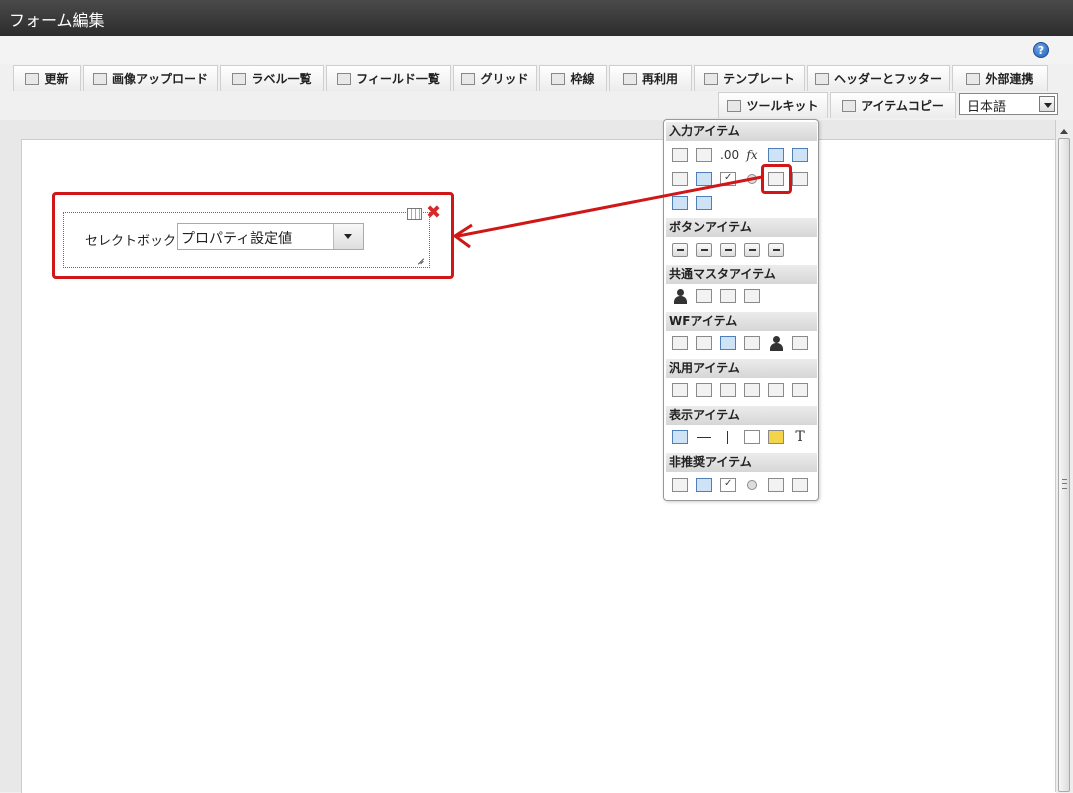 The width and height of the screenshot is (1073, 793). I want to click on deprecated-list-box-icon, so click(800, 485).